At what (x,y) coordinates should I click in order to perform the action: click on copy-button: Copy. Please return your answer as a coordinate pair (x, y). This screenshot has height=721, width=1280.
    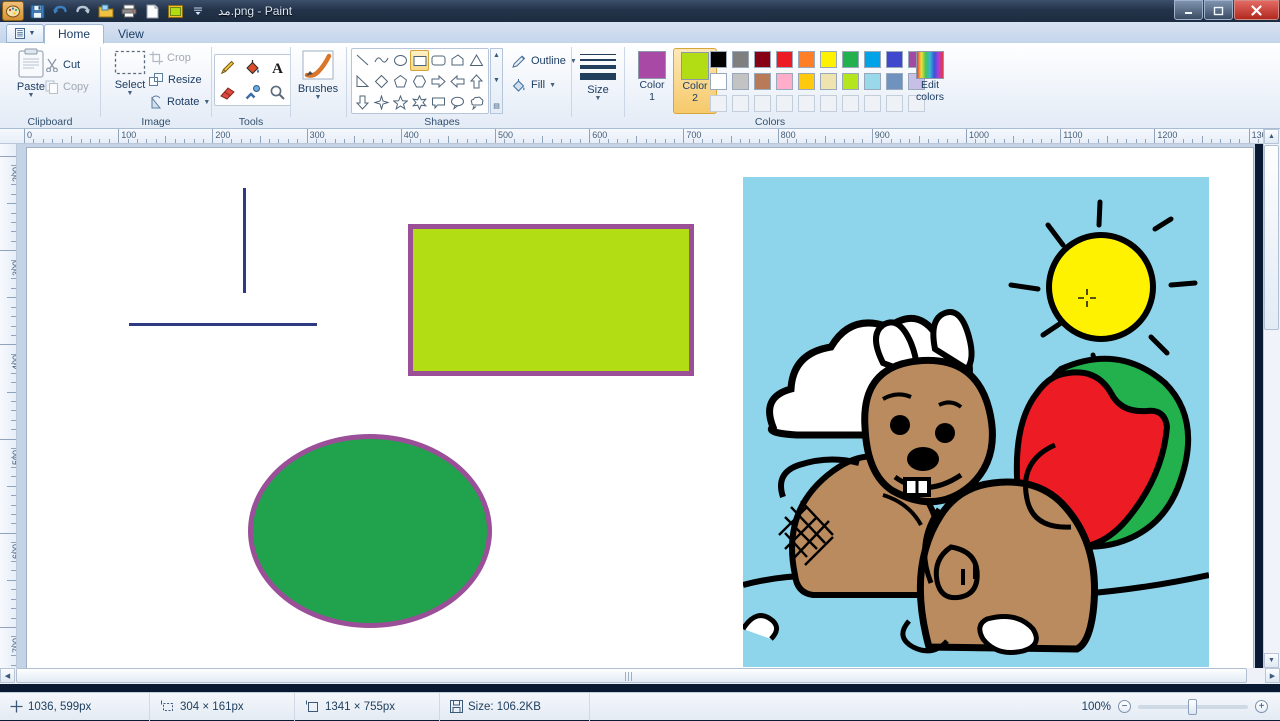
    Looking at the image, I should click on (67, 87).